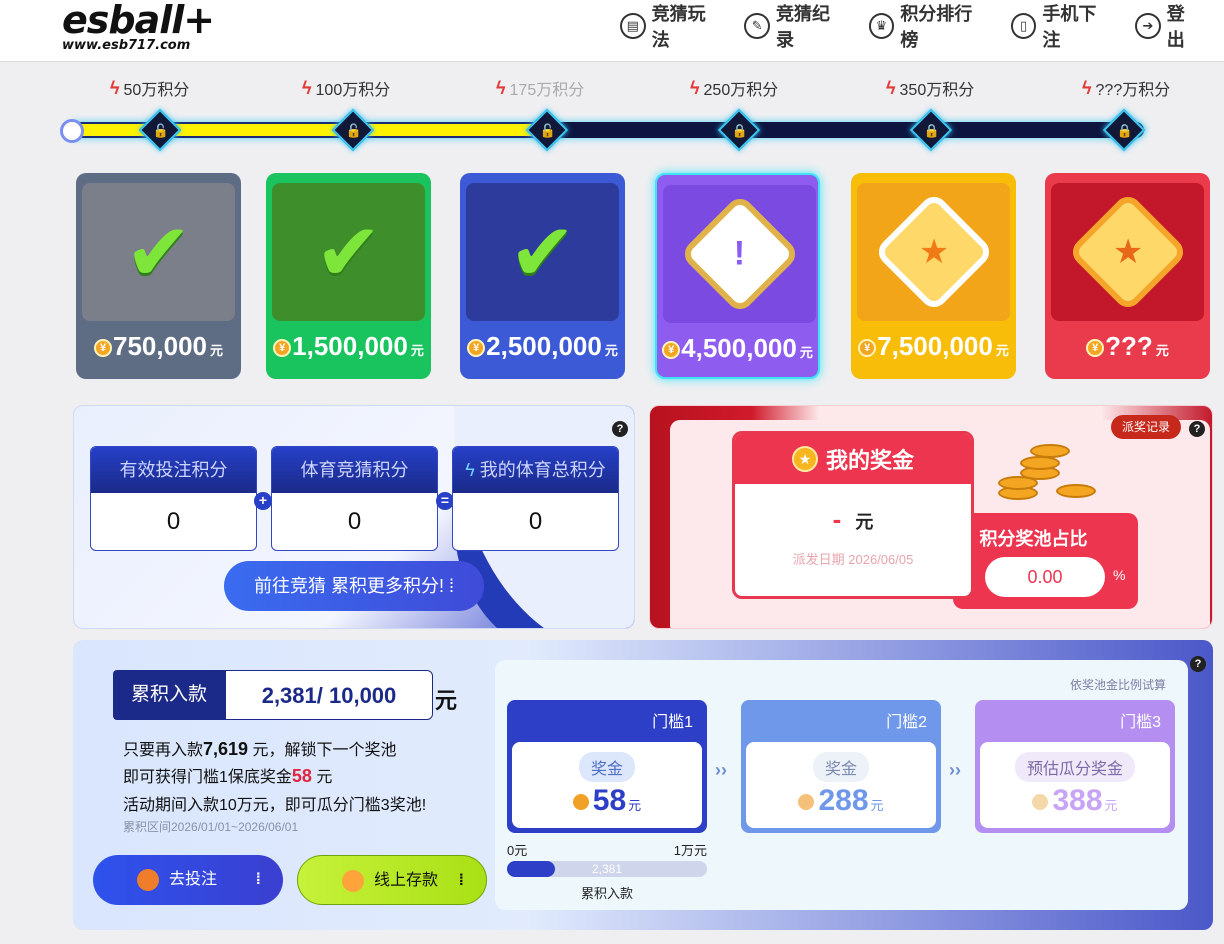 This screenshot has width=1224, height=944. Describe the element at coordinates (1119, 575) in the screenshot. I see `ratio-unit: %` at that location.